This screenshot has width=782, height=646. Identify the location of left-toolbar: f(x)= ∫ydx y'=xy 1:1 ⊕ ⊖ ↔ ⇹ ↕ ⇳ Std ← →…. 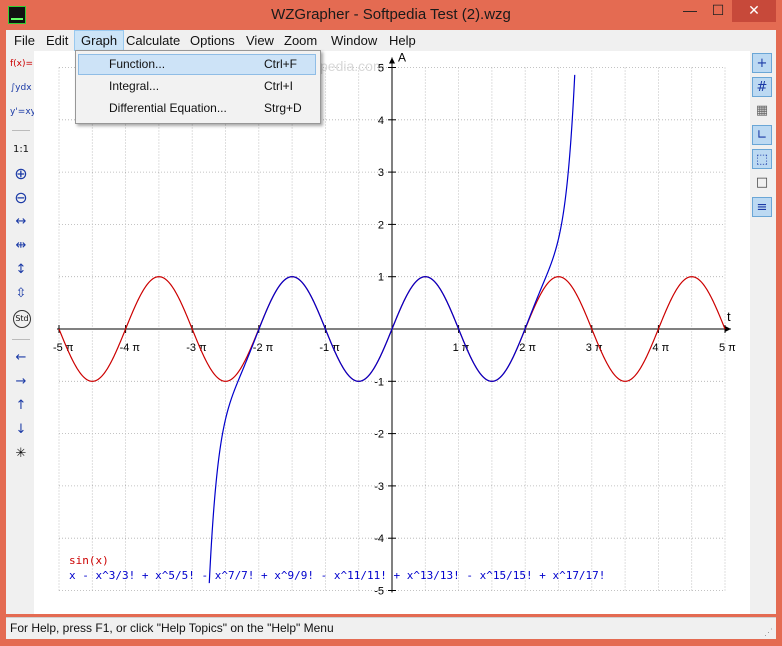
(21, 332).